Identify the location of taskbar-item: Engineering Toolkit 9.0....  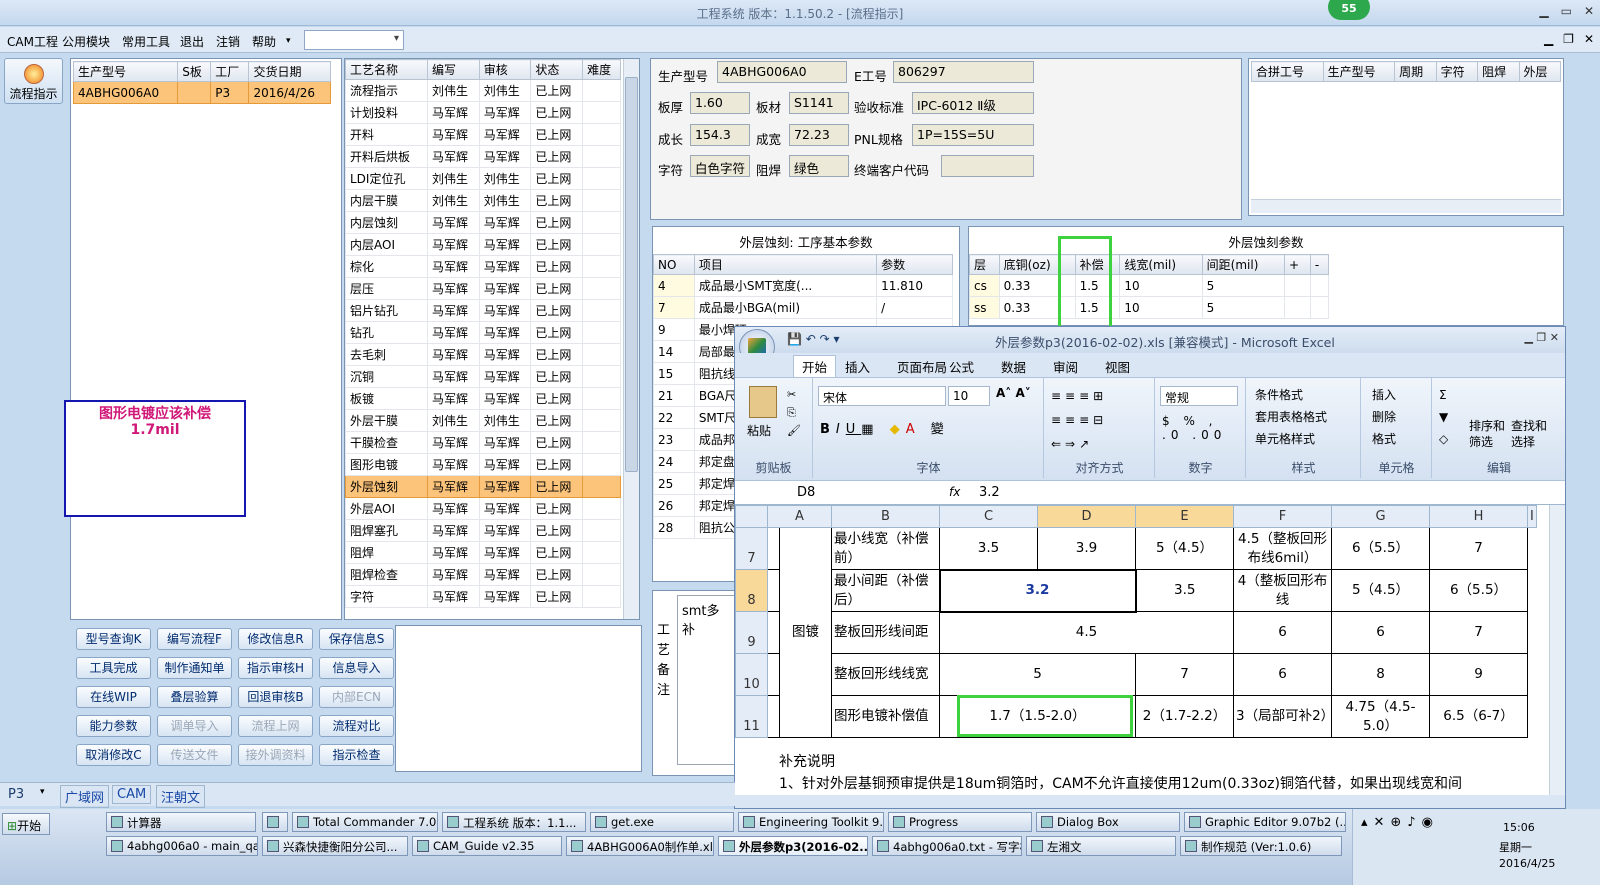
(811, 822).